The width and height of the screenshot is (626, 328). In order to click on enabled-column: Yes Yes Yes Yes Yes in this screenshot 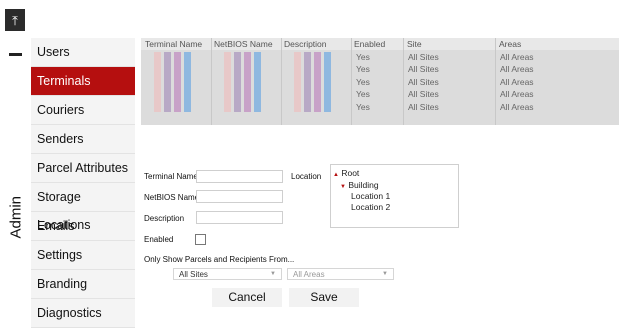, I will do `click(363, 82)`.